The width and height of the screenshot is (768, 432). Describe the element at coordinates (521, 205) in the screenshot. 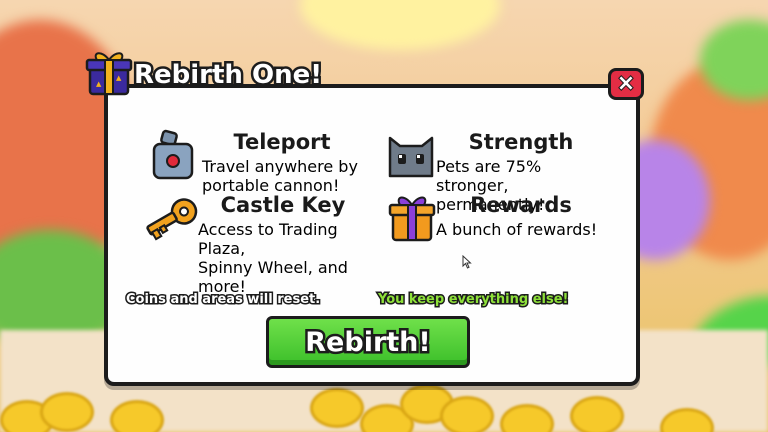

I see `perk-title: Rewards` at that location.